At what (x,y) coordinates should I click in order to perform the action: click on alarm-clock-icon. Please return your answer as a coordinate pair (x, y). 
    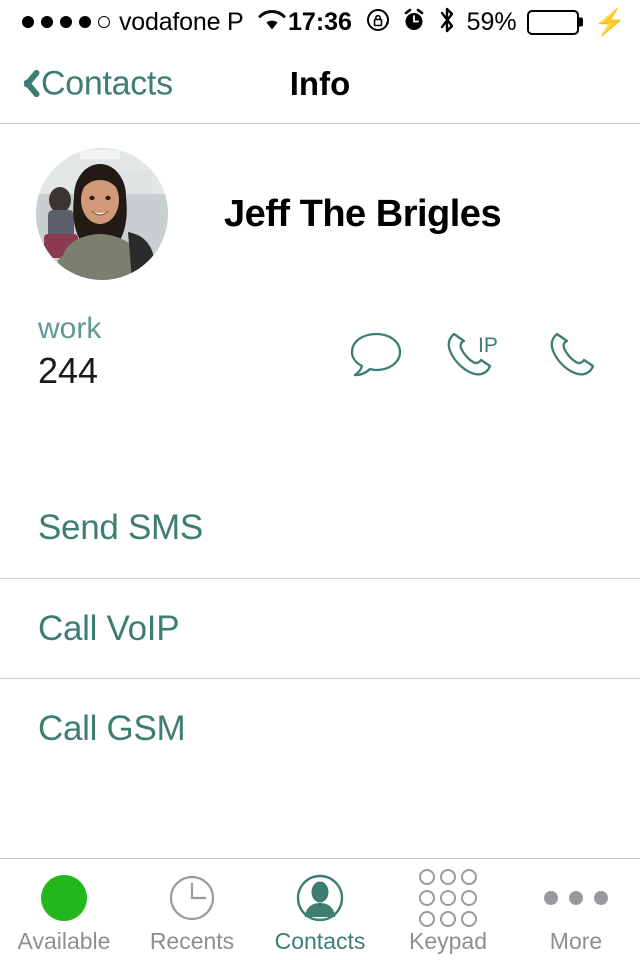
    Looking at the image, I should click on (414, 22).